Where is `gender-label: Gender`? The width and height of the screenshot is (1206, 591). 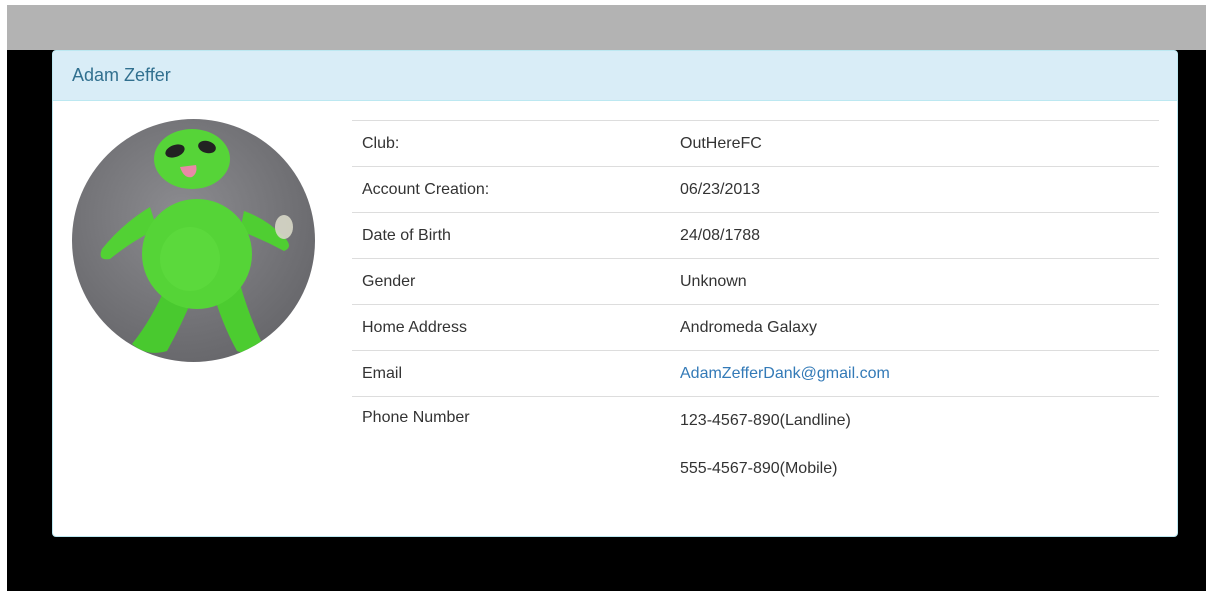
gender-label: Gender is located at coordinates (511, 281).